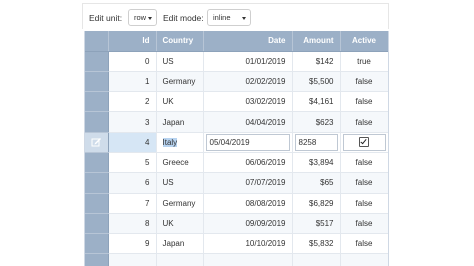  I want to click on cell-date: 02/02/2019, so click(248, 82).